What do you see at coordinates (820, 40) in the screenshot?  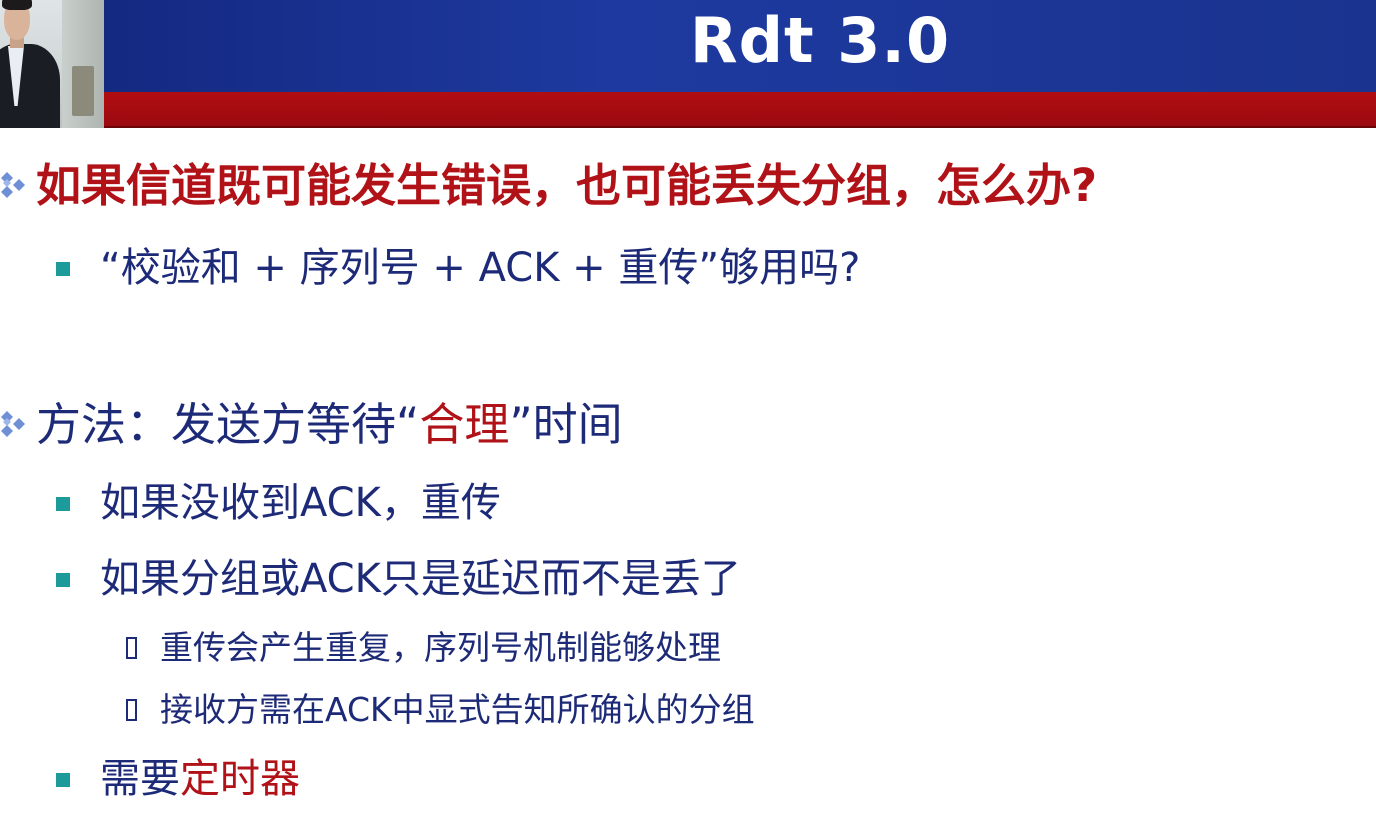 I see `slide-title: Rdt 3.0` at bounding box center [820, 40].